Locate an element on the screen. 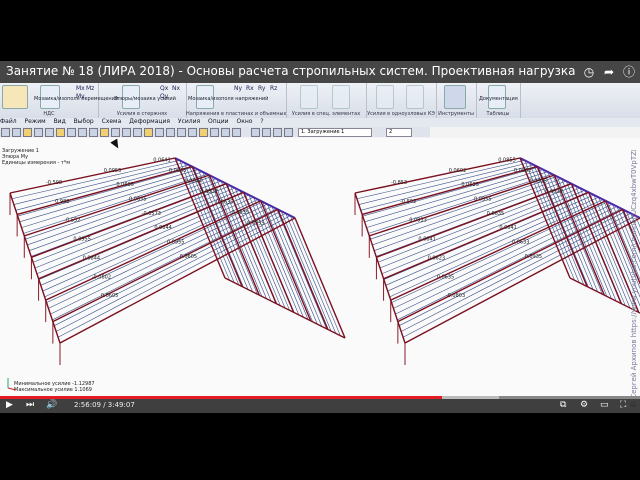 The image size is (640, 480). force-label: 0.0802 is located at coordinates (209, 192).